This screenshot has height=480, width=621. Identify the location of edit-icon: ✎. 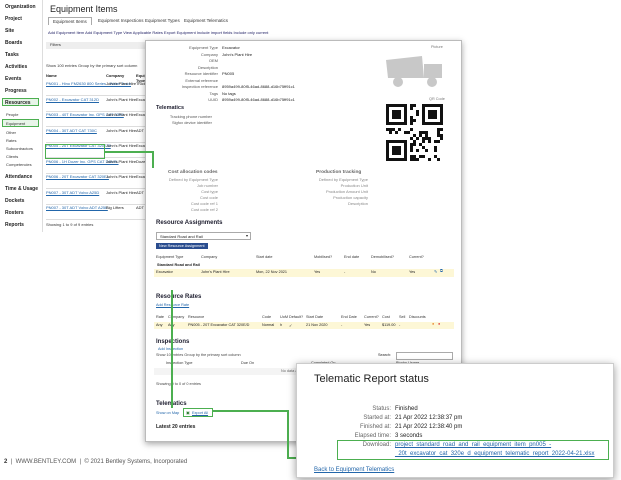
(435, 271).